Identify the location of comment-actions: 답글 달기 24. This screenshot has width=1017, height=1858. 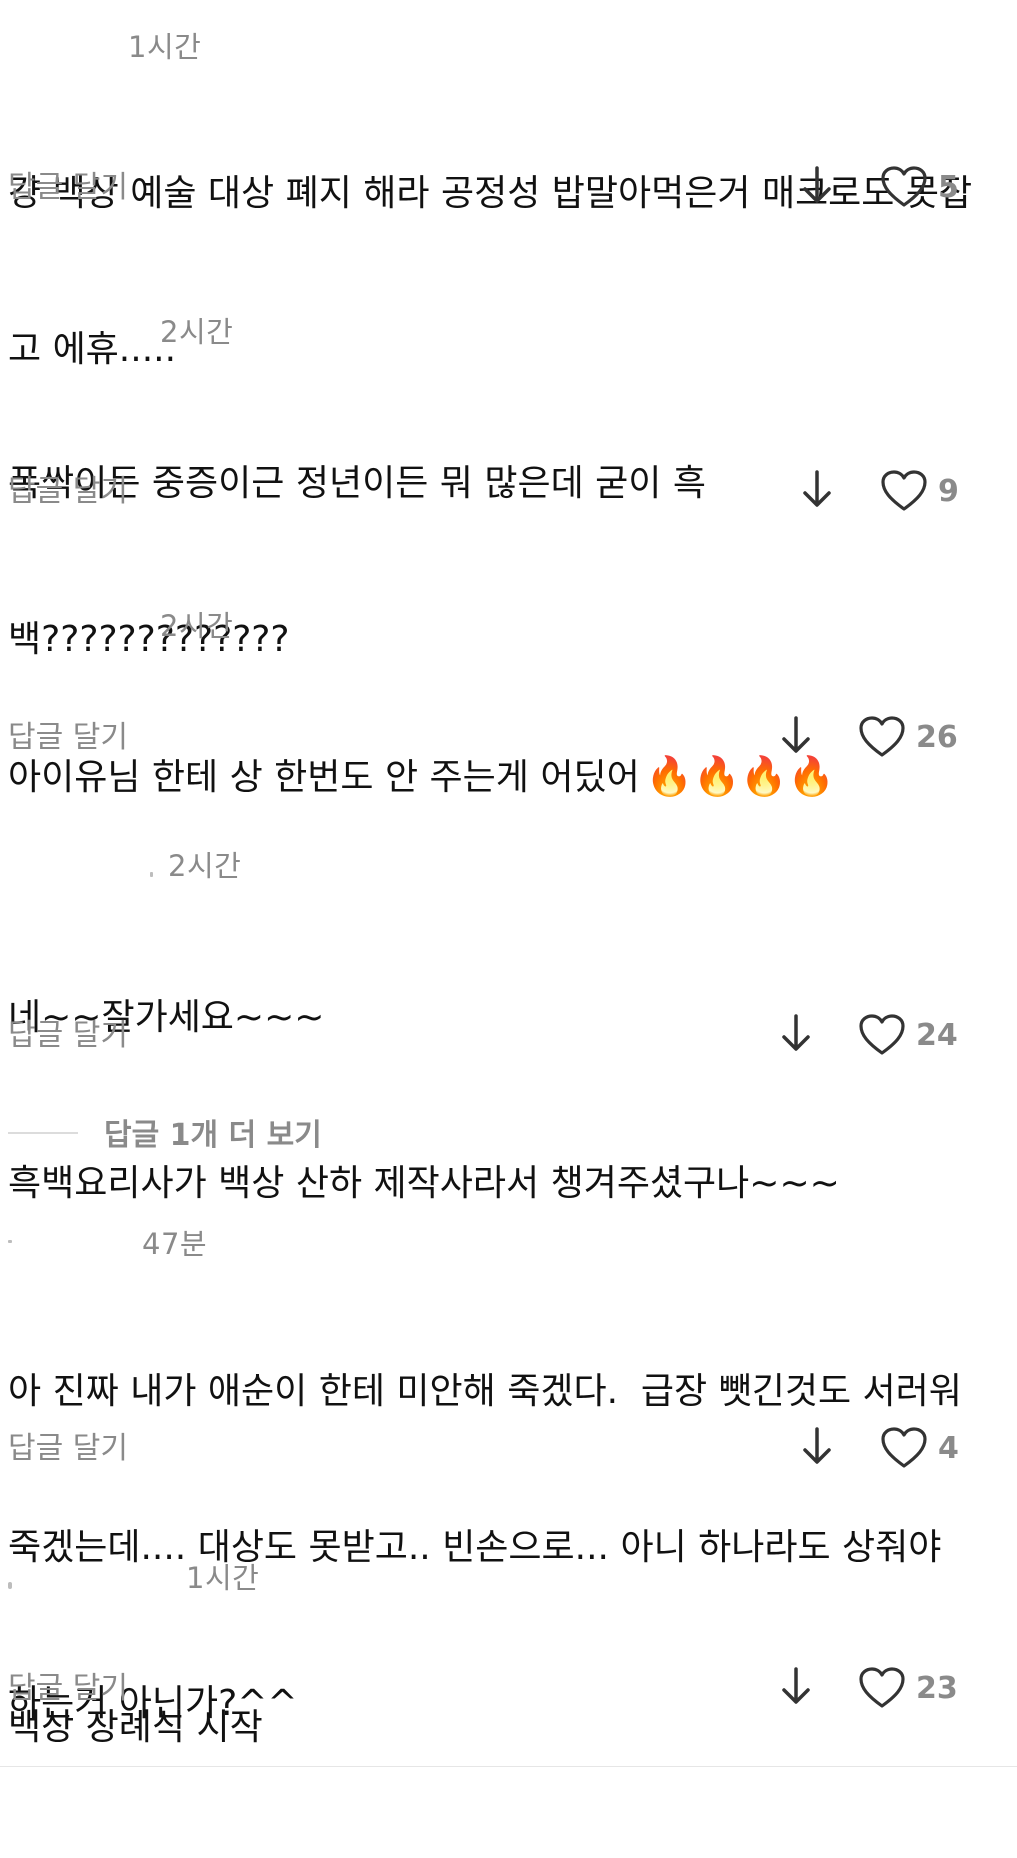
(508, 1035).